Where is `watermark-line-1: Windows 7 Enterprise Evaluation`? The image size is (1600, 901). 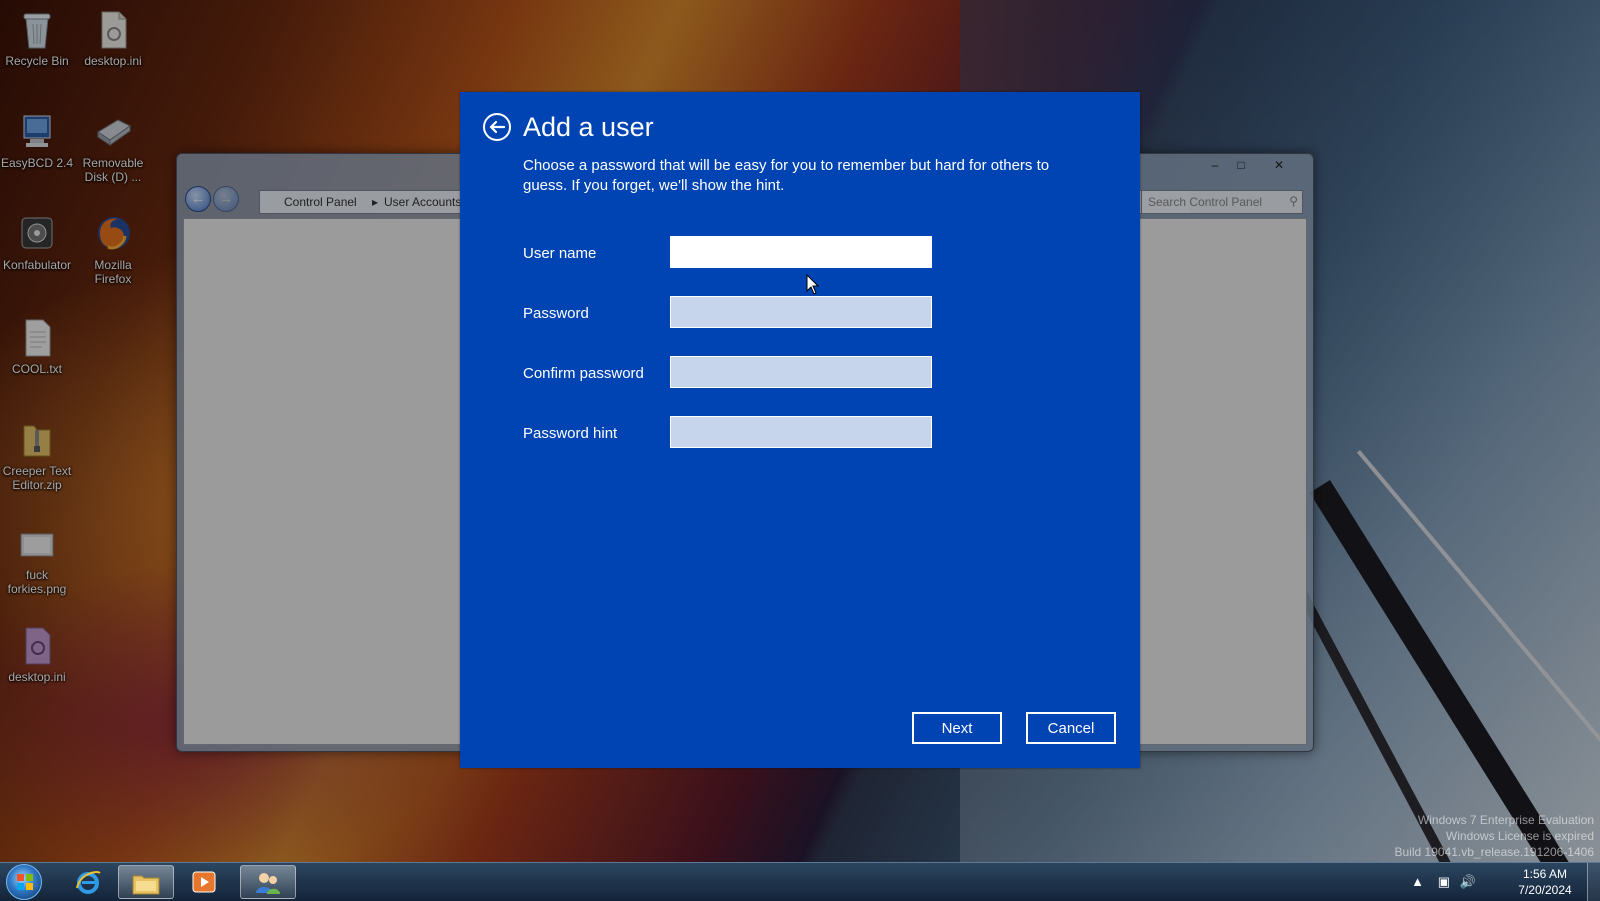
watermark-line-1: Windows 7 Enterprise Evaluation is located at coordinates (1505, 820).